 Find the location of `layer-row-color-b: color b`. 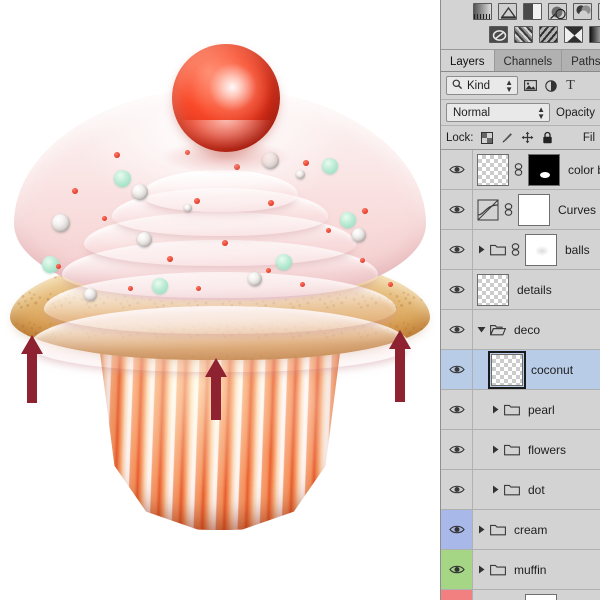

layer-row-color-b: color b is located at coordinates (520, 170).